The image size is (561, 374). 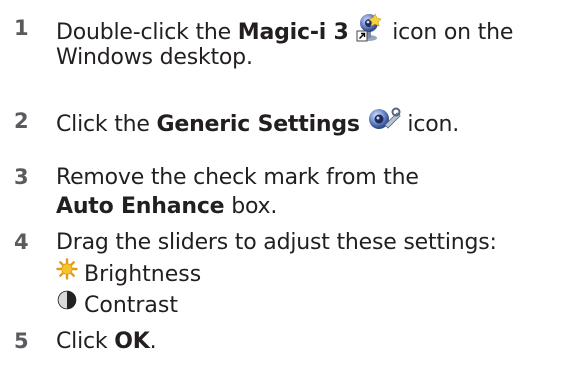 I want to click on step-text-post: ., so click(x=153, y=341).